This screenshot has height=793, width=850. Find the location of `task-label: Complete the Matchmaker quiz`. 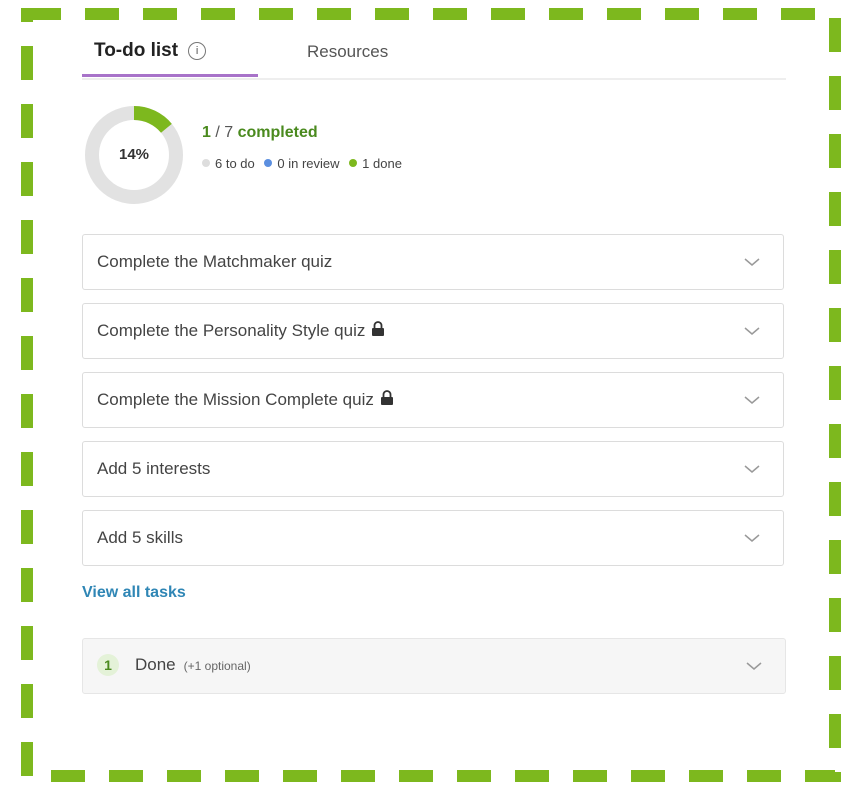

task-label: Complete the Matchmaker quiz is located at coordinates (215, 261).